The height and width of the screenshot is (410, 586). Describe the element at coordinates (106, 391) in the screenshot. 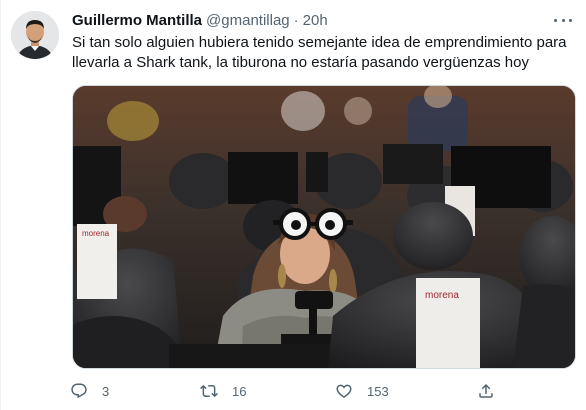

I see `reply-count: 3` at that location.